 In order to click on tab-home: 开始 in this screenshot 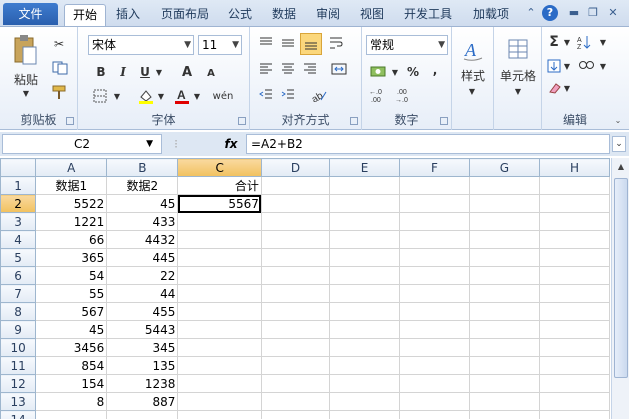, I will do `click(85, 15)`.